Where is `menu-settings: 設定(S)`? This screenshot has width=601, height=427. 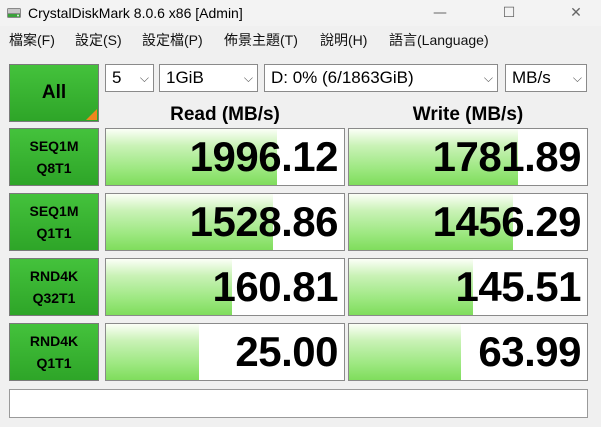 menu-settings: 設定(S) is located at coordinates (98, 40).